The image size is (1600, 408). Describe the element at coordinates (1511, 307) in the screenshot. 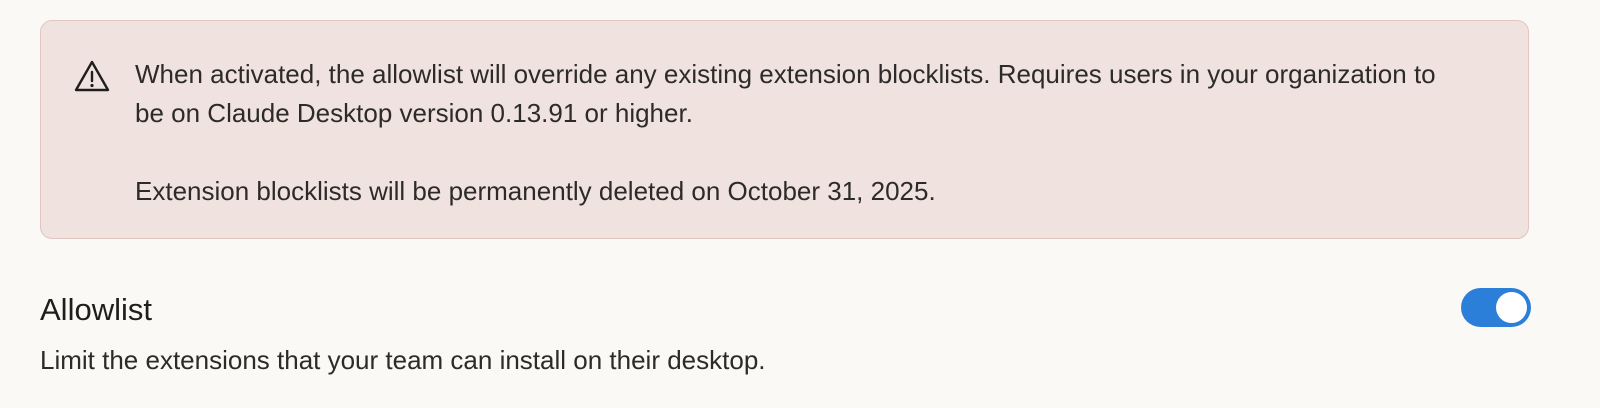

I see `toggle-knob` at that location.